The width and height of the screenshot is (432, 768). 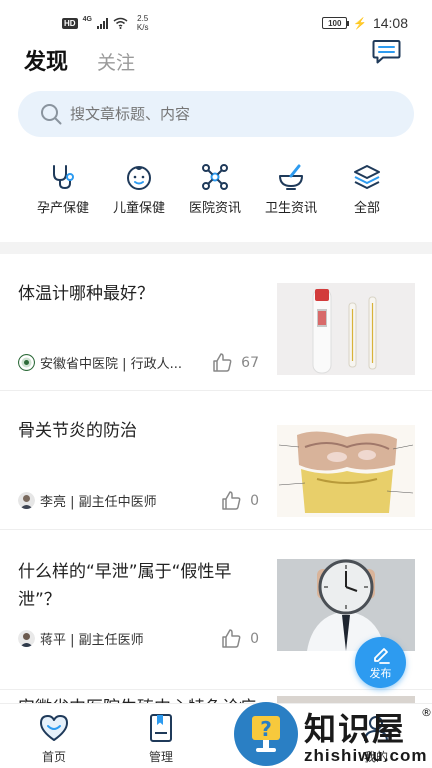 I want to click on network-speed: 2.5 K/s, so click(x=143, y=23).